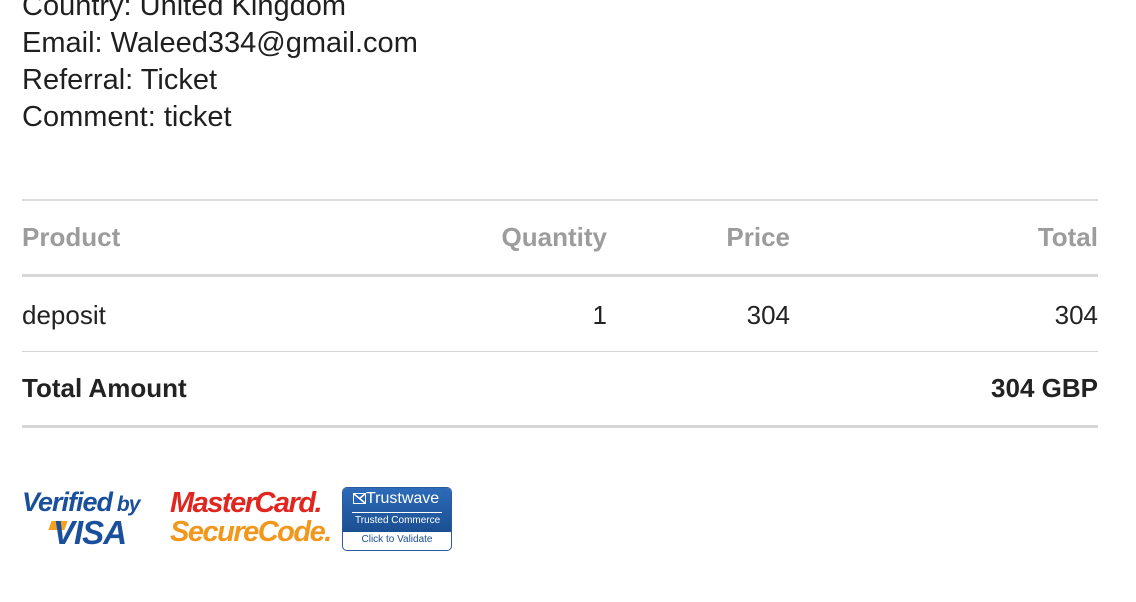 The height and width of the screenshot is (602, 1136). Describe the element at coordinates (220, 43) in the screenshot. I see `customer-email: Email: Waleed334@gmail.com` at that location.